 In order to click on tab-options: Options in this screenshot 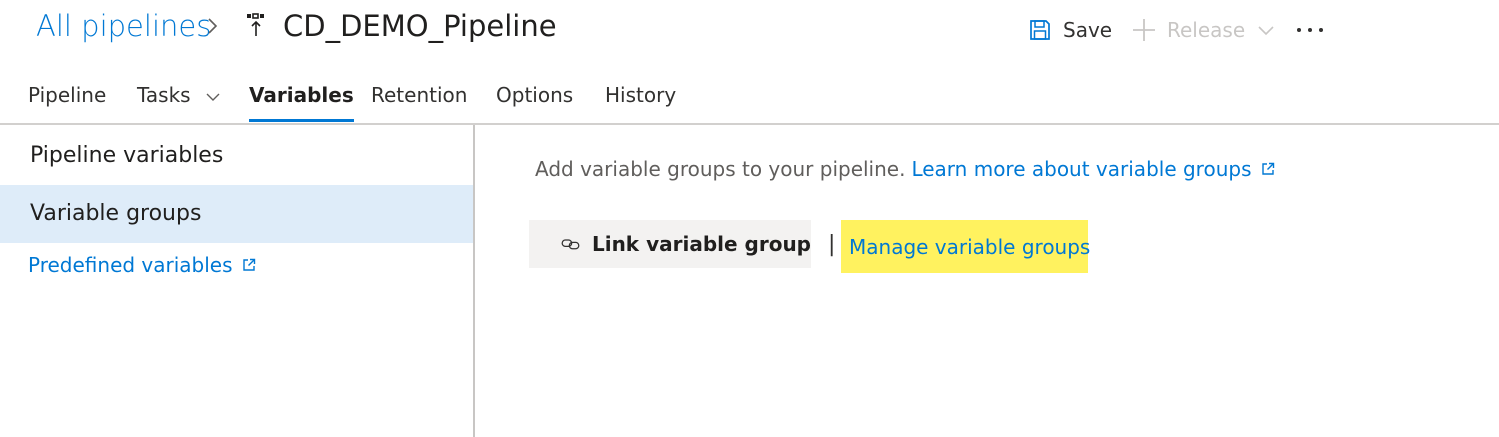, I will do `click(534, 96)`.